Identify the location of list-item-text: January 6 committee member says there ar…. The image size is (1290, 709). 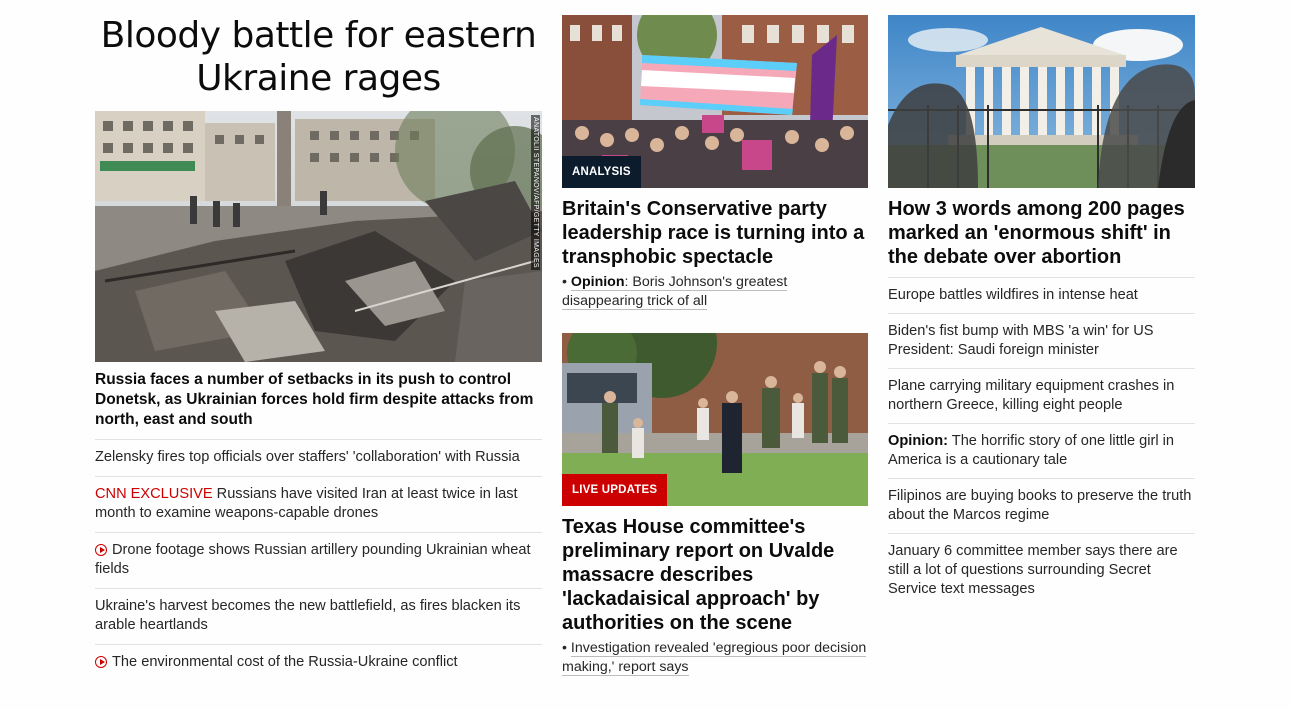
(1033, 570).